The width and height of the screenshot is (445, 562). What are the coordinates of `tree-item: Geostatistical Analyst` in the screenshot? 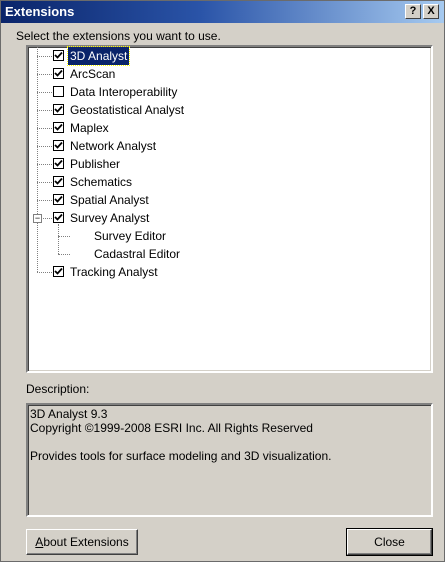 It's located at (229, 110).